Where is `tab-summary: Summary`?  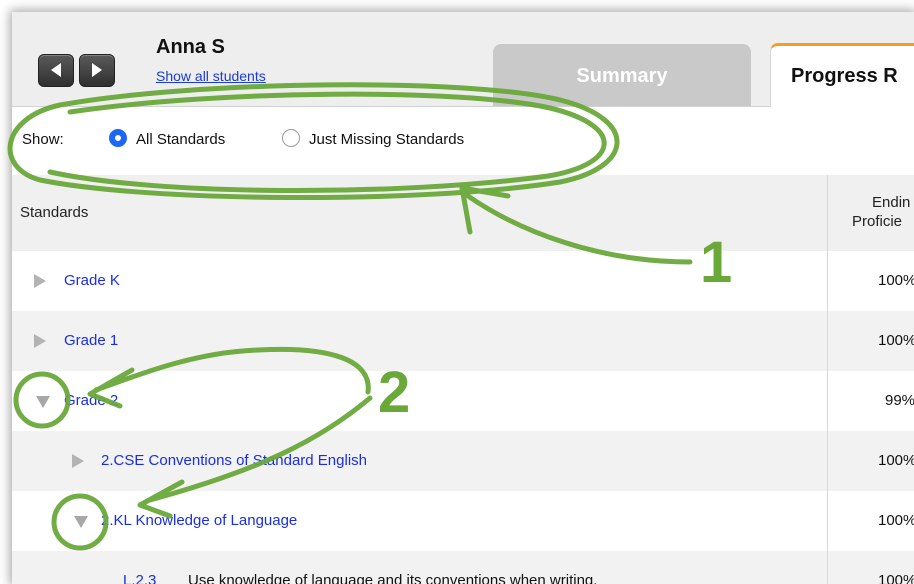 tab-summary: Summary is located at coordinates (622, 75).